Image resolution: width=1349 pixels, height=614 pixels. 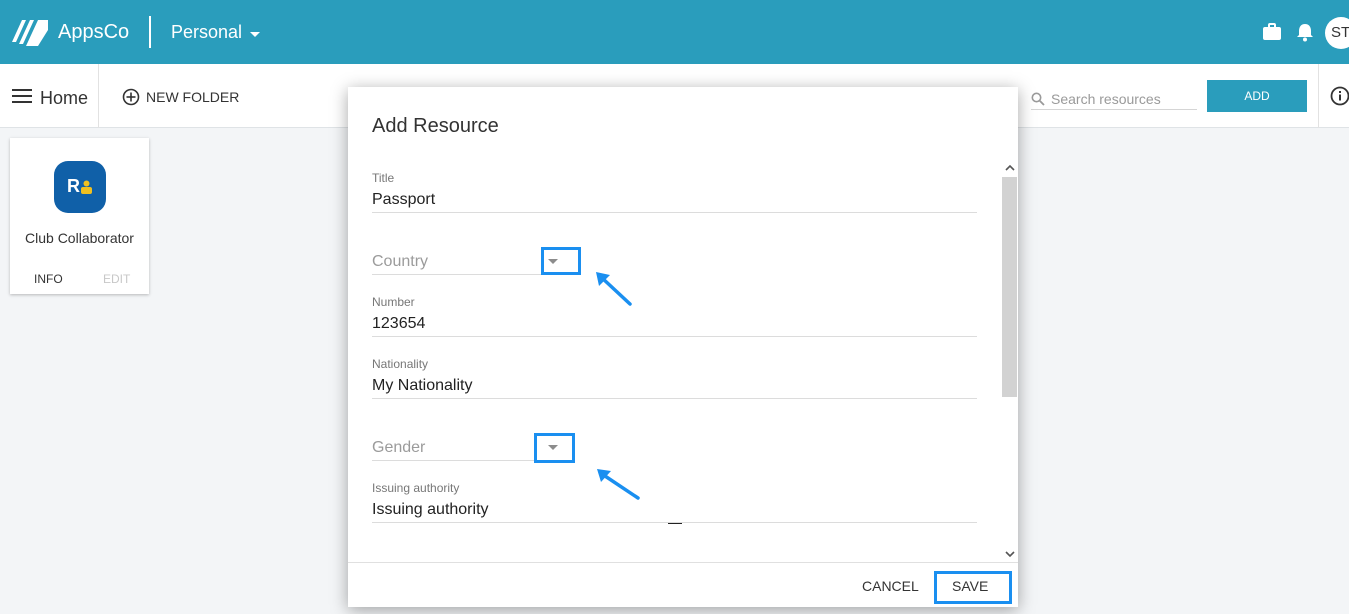 I want to click on country-select: Country, so click(x=400, y=262).